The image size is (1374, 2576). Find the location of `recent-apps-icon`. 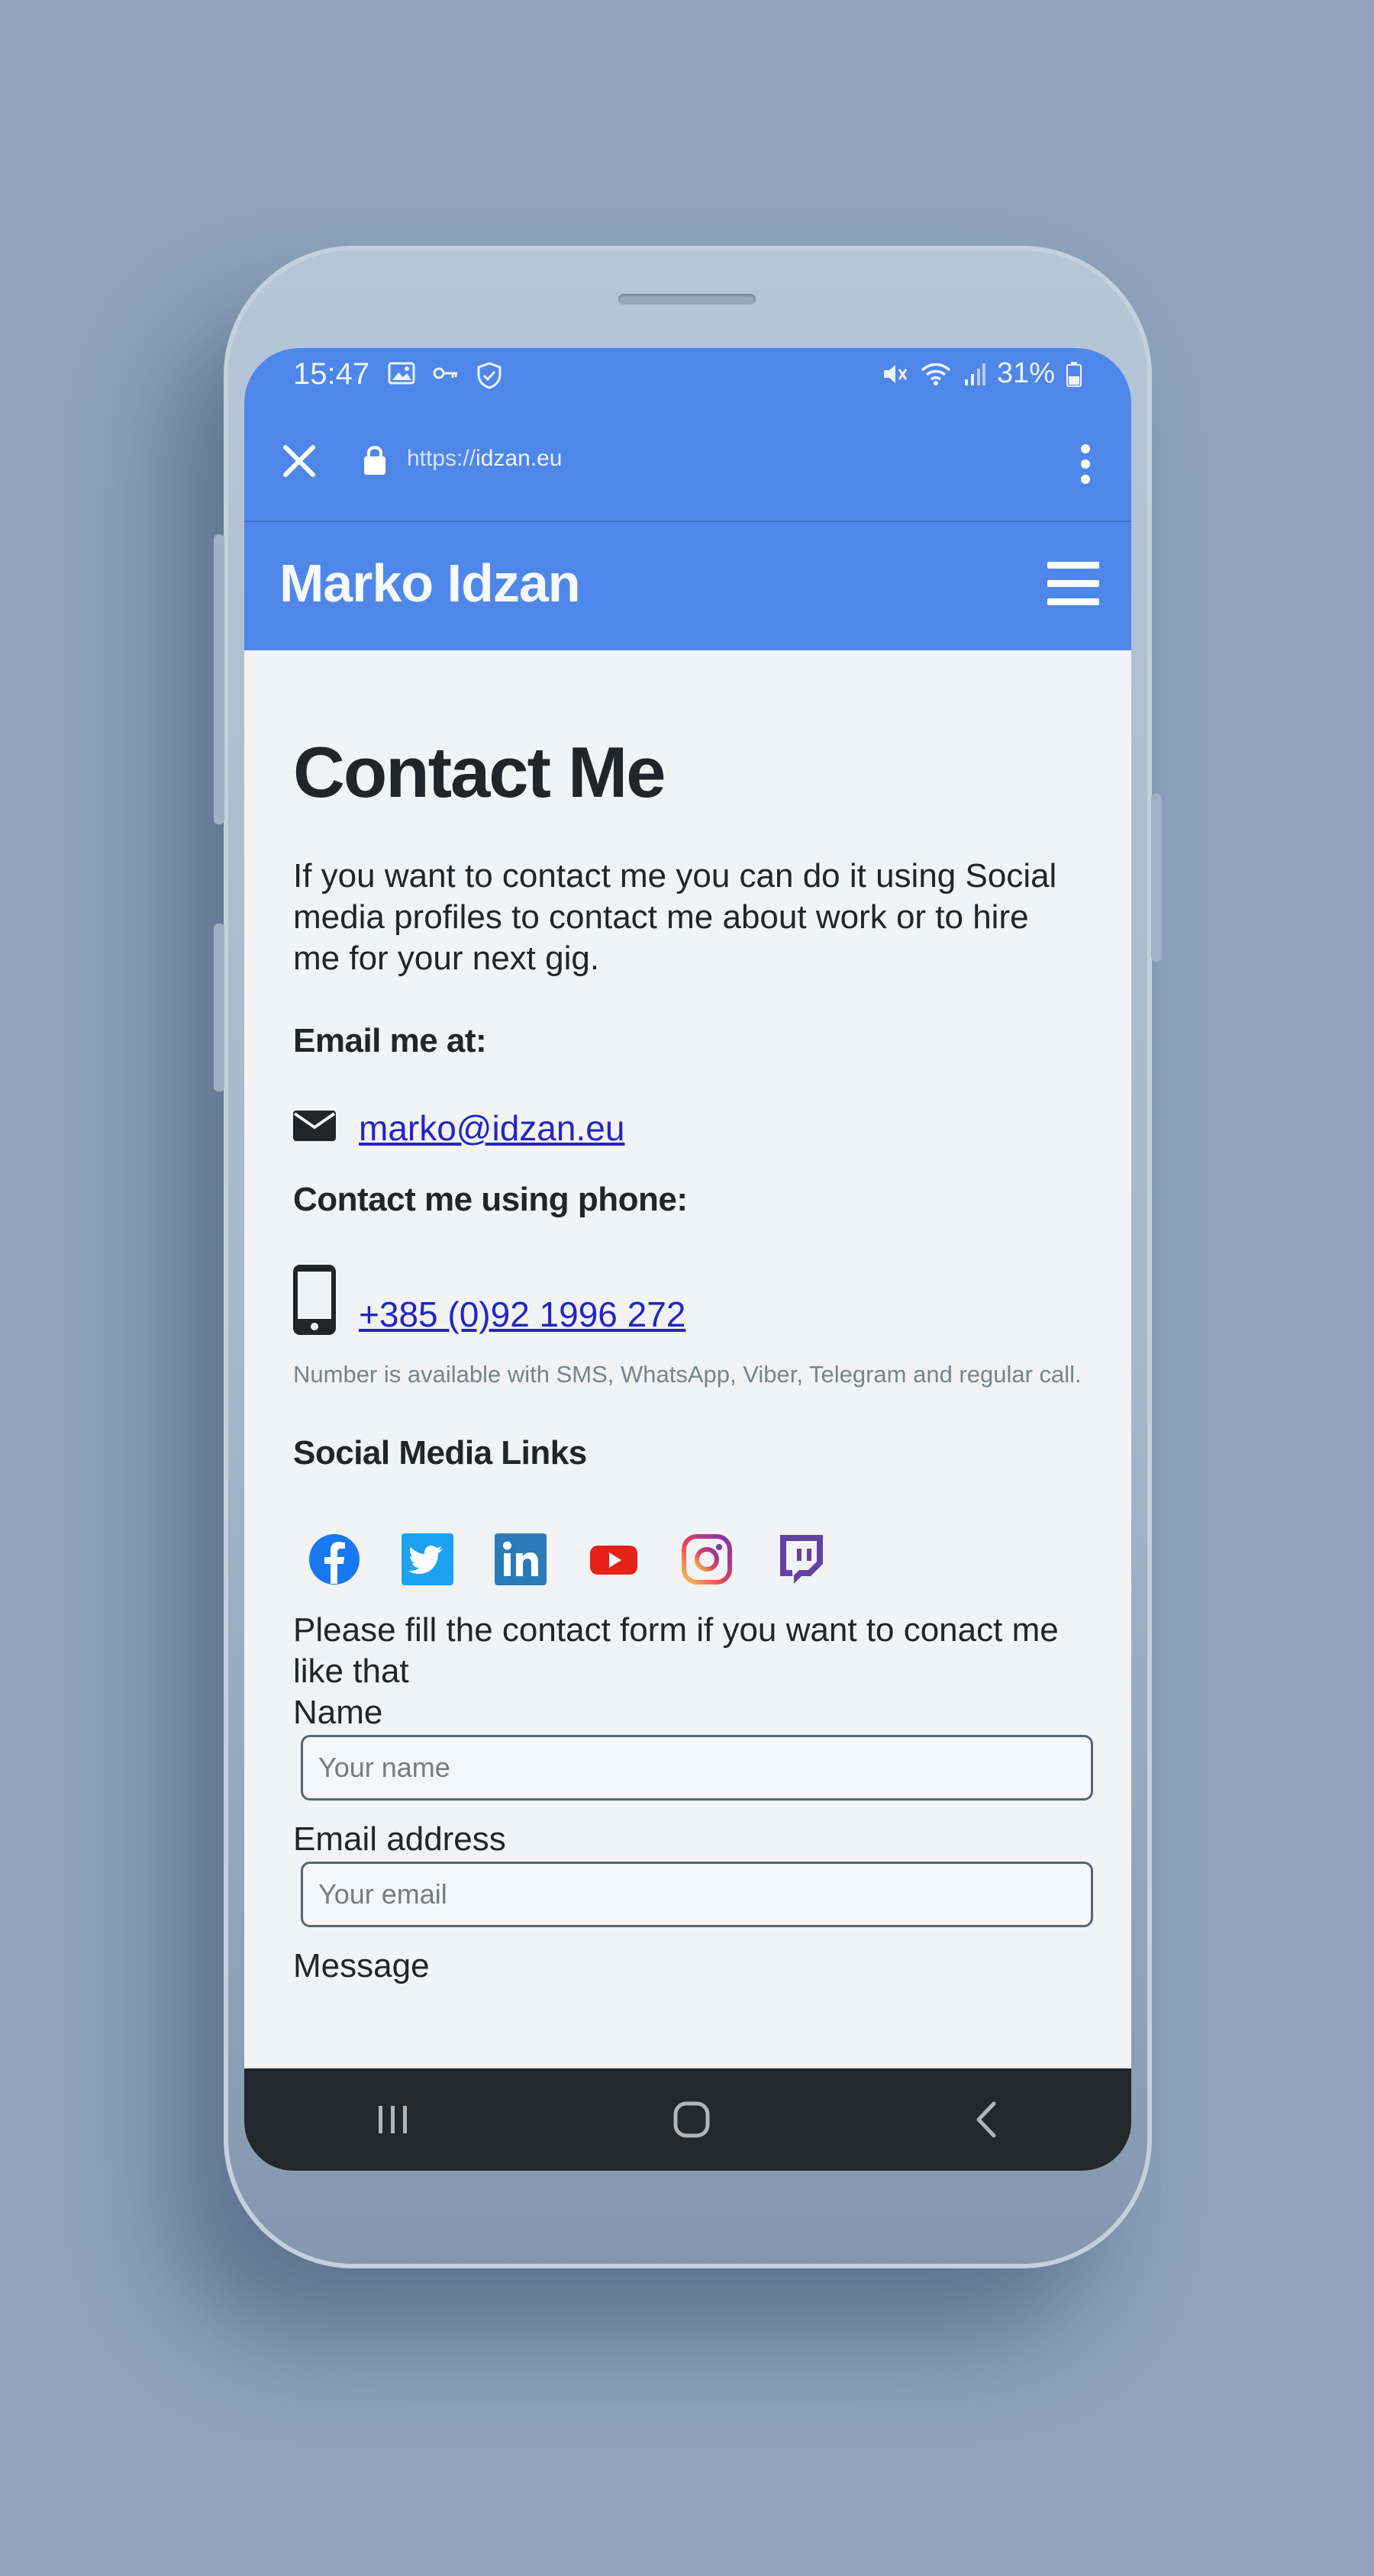

recent-apps-icon is located at coordinates (393, 2119).